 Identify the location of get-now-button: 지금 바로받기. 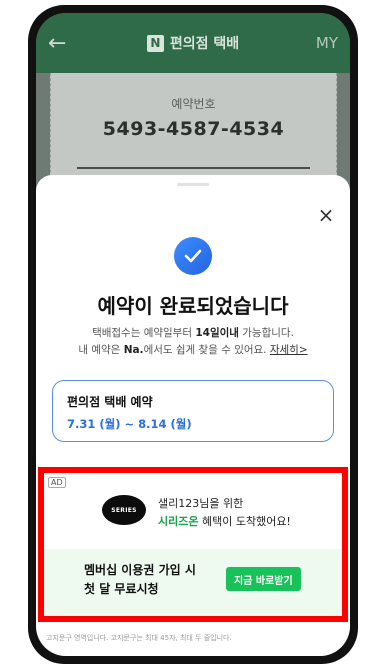
(263, 579).